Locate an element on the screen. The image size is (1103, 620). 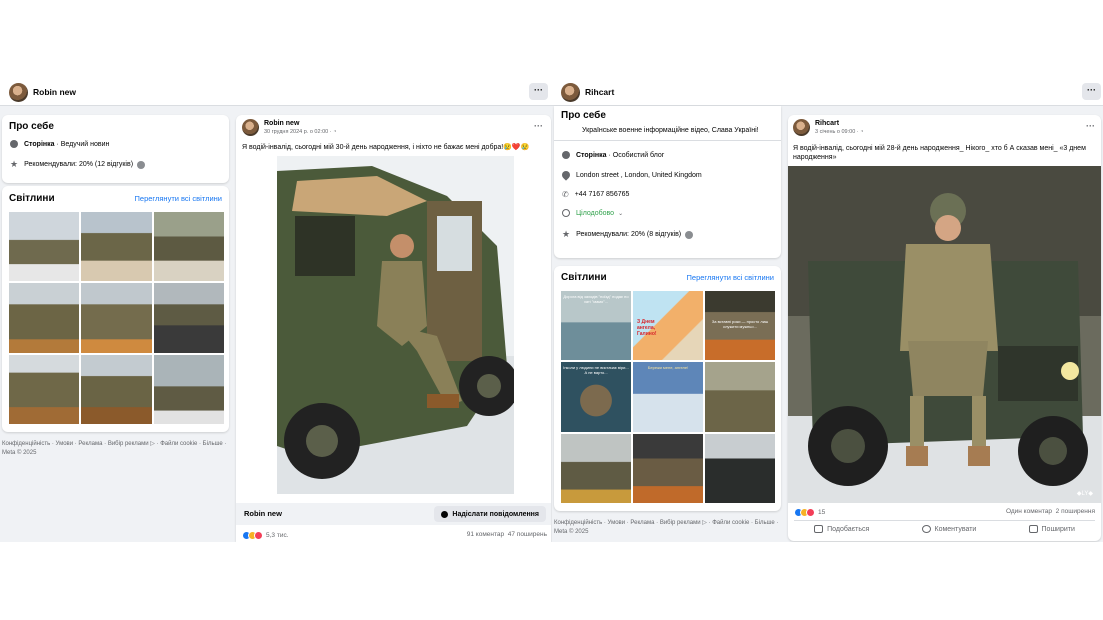
reaction-count: 5,3 тис. is located at coordinates (277, 535).